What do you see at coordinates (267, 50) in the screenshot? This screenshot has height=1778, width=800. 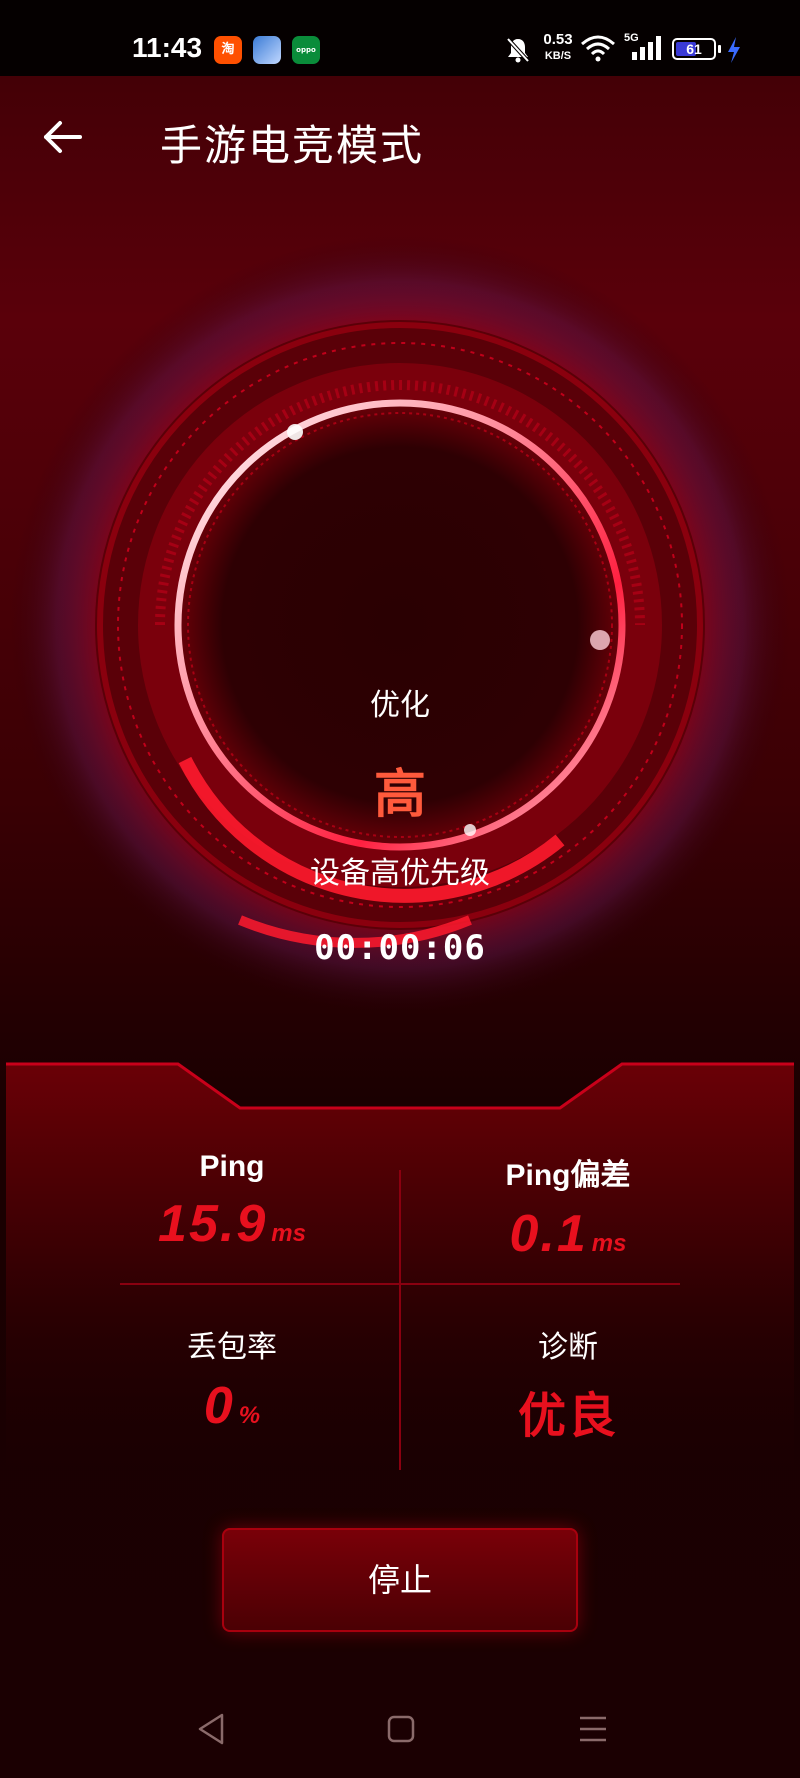 I see `game-app-icon` at bounding box center [267, 50].